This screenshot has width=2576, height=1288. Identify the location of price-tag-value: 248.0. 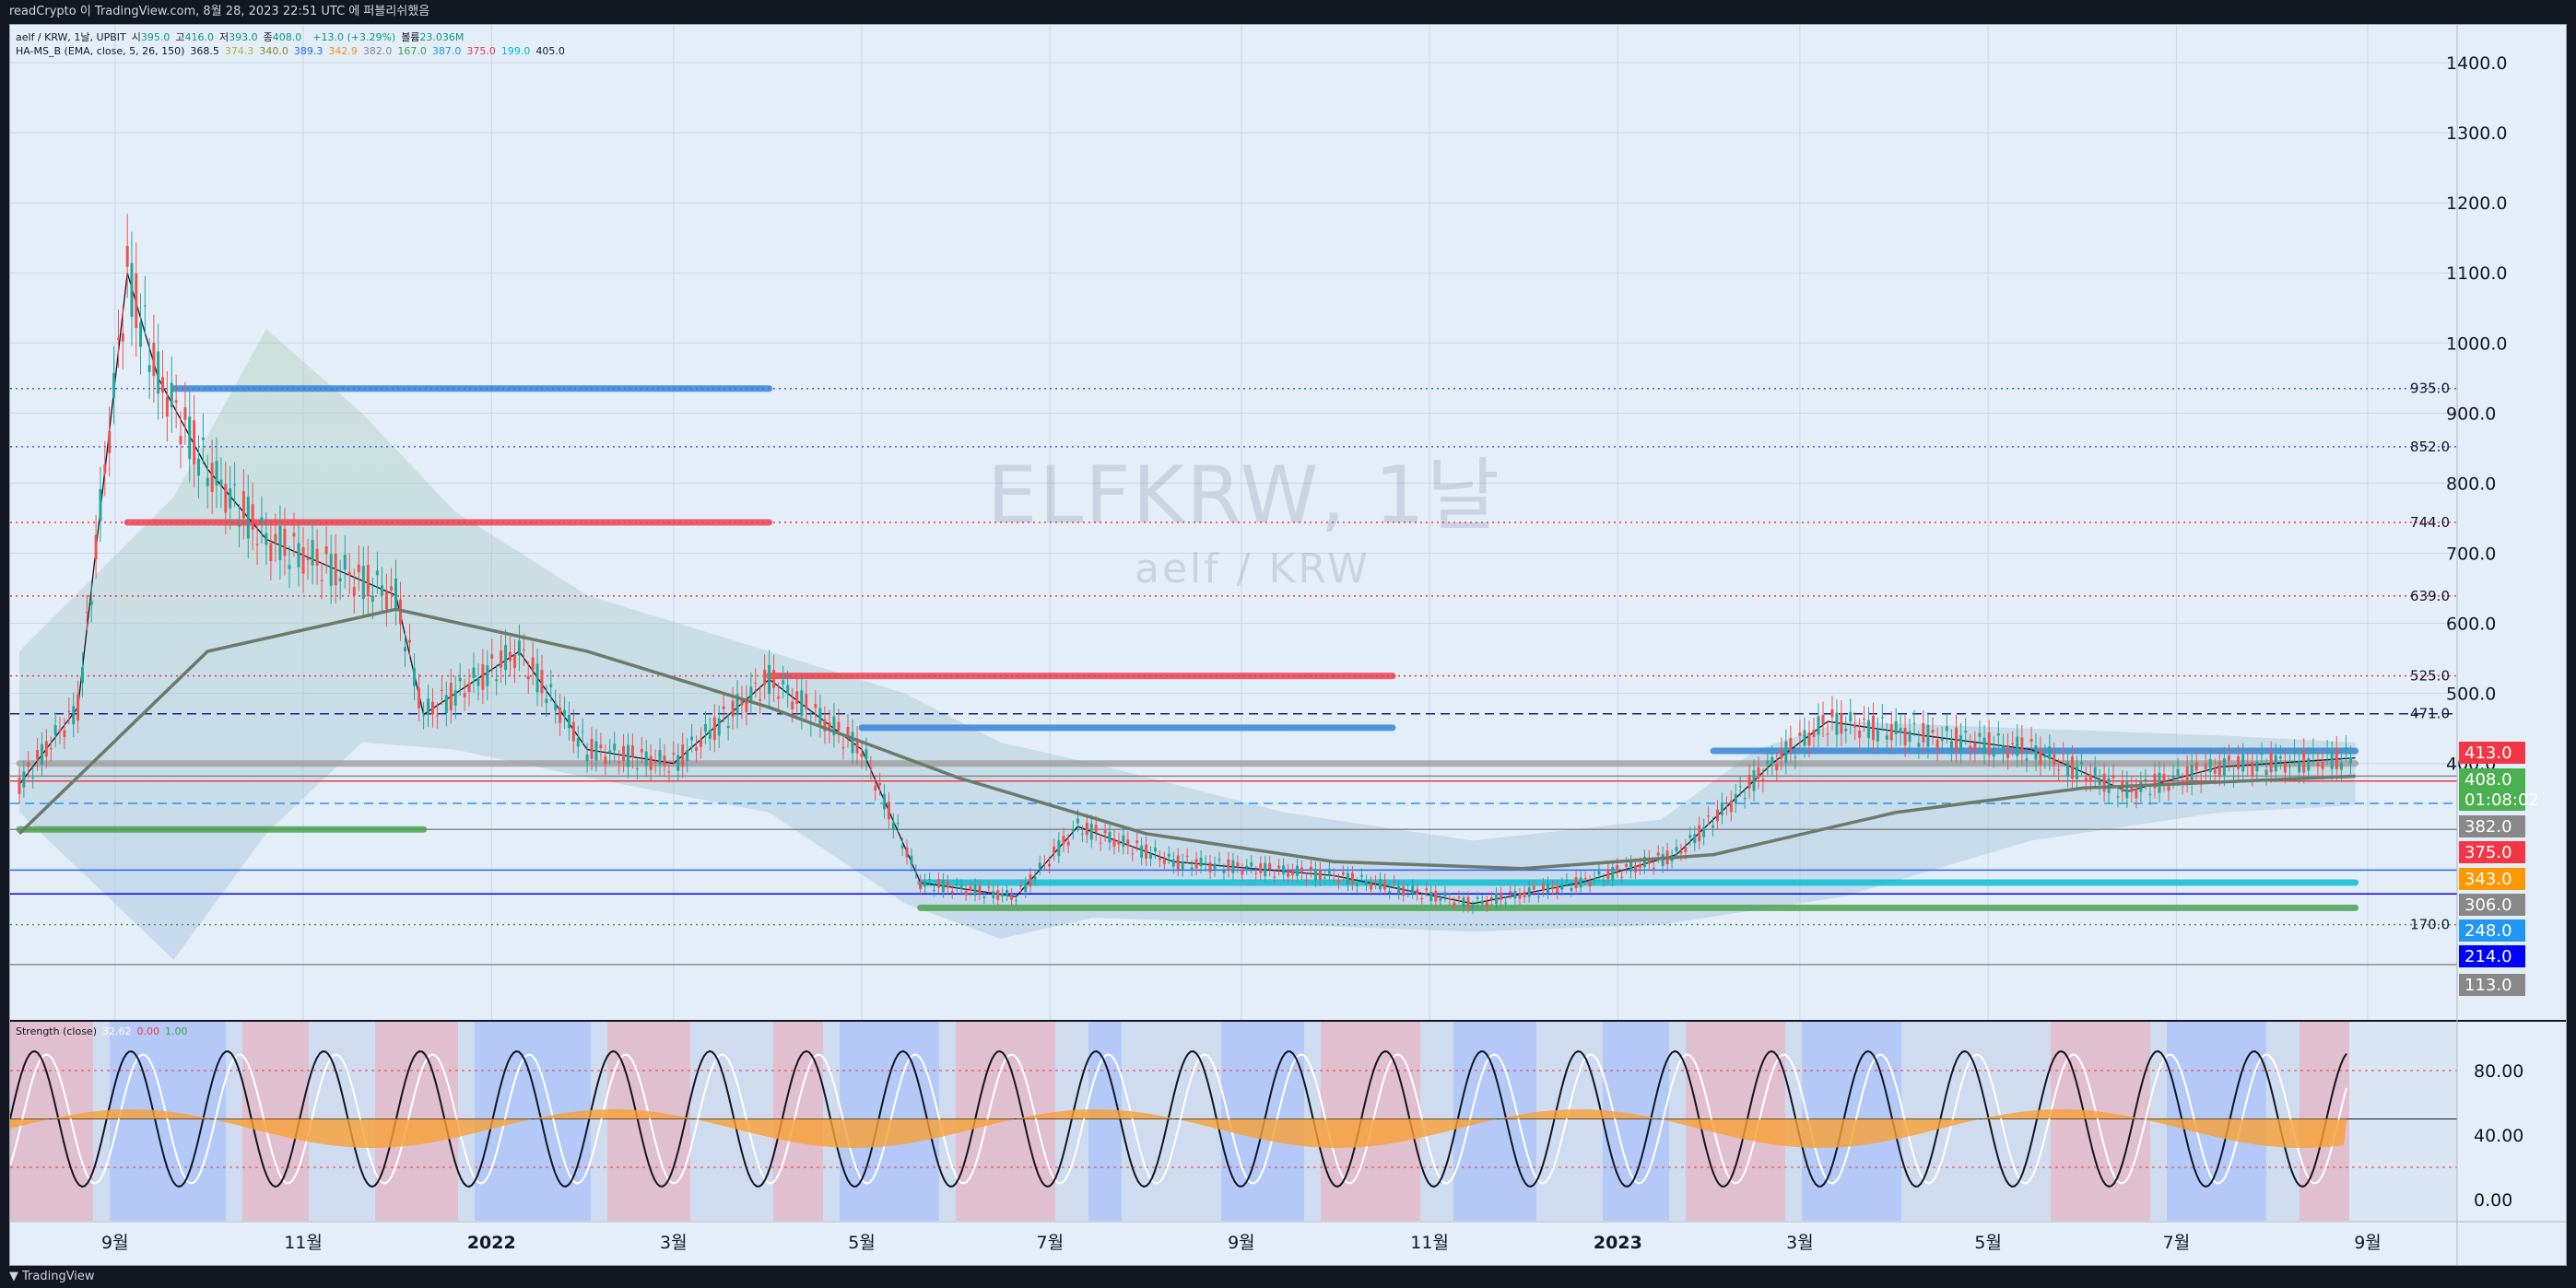
(2488, 931).